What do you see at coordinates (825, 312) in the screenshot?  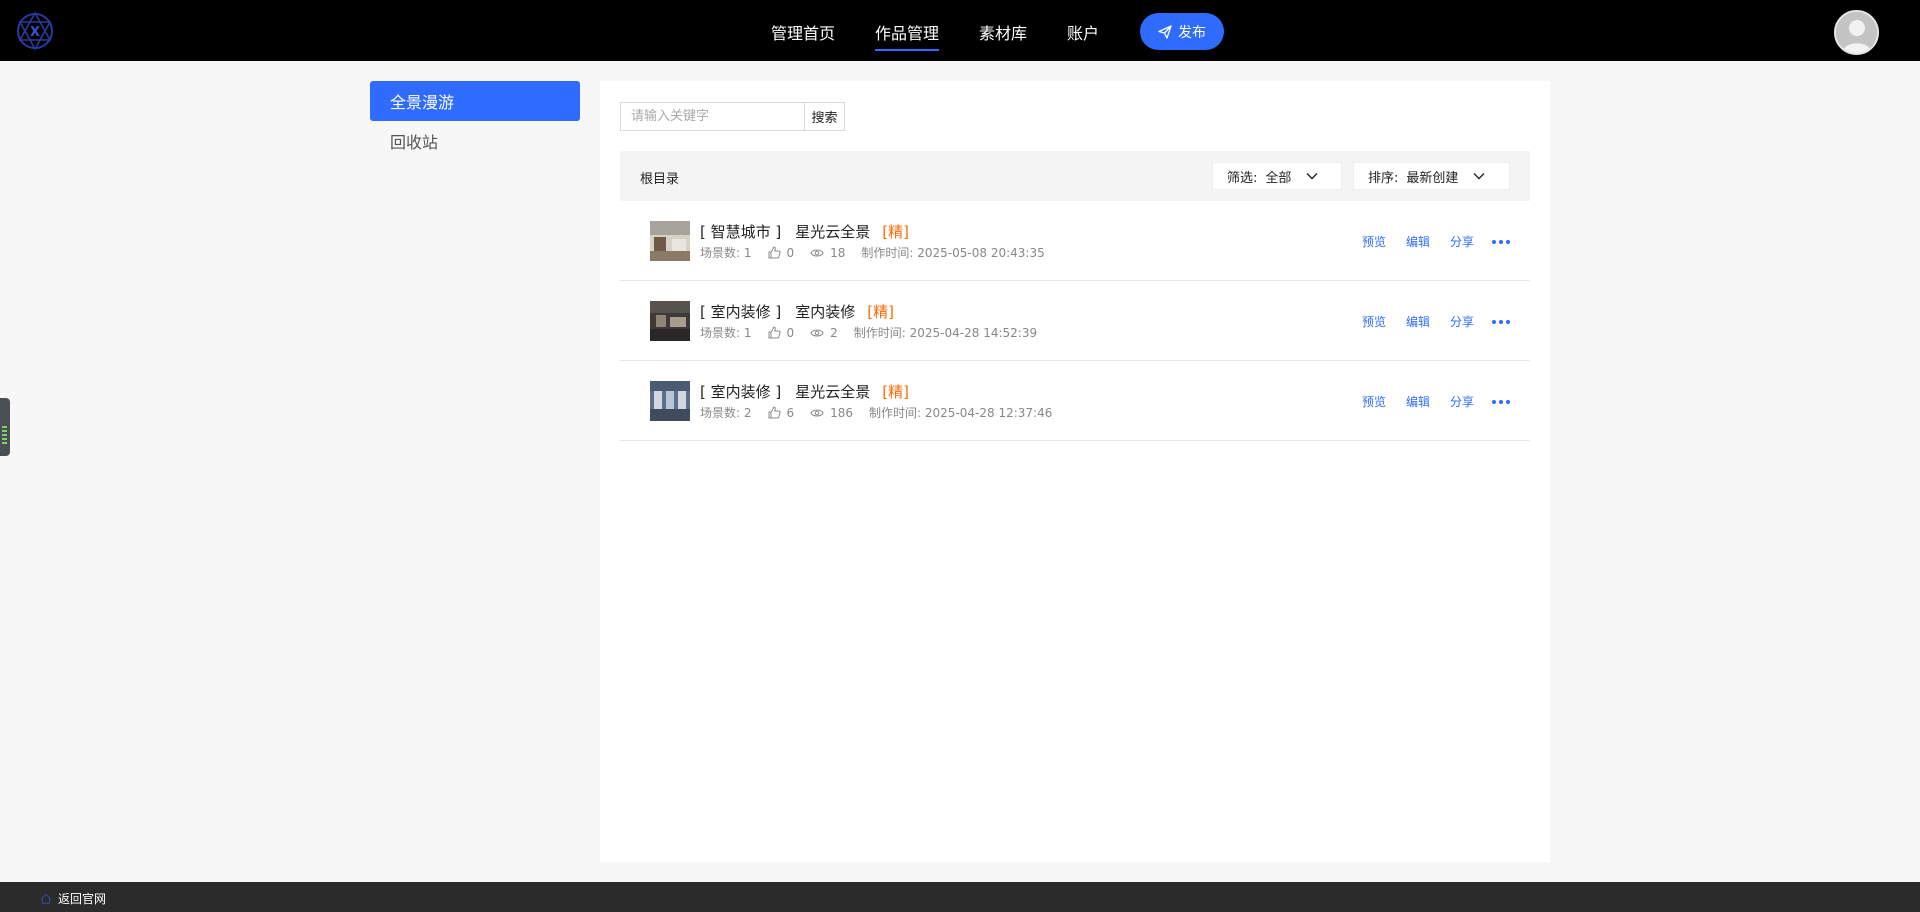 I see `work-name: 室内装修` at bounding box center [825, 312].